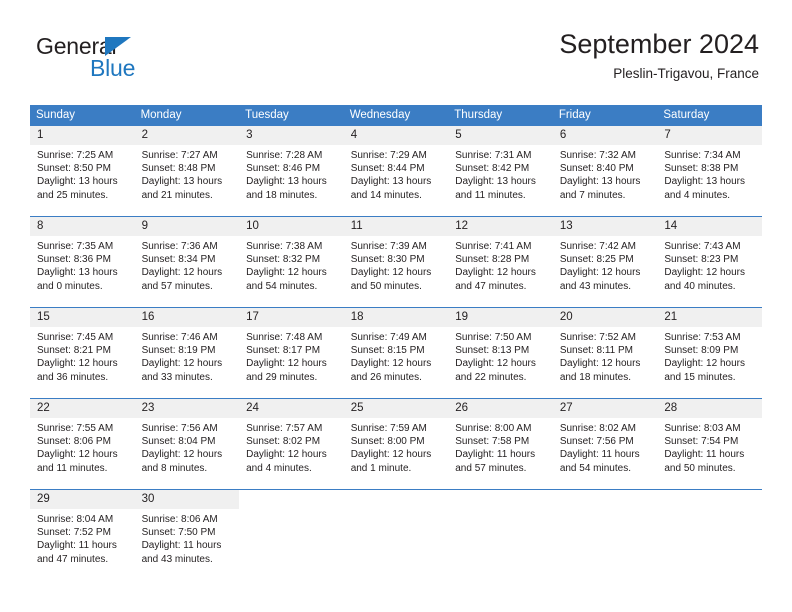  What do you see at coordinates (381, 468) in the screenshot?
I see `day-daylight2-text: and 1 minute.` at bounding box center [381, 468].